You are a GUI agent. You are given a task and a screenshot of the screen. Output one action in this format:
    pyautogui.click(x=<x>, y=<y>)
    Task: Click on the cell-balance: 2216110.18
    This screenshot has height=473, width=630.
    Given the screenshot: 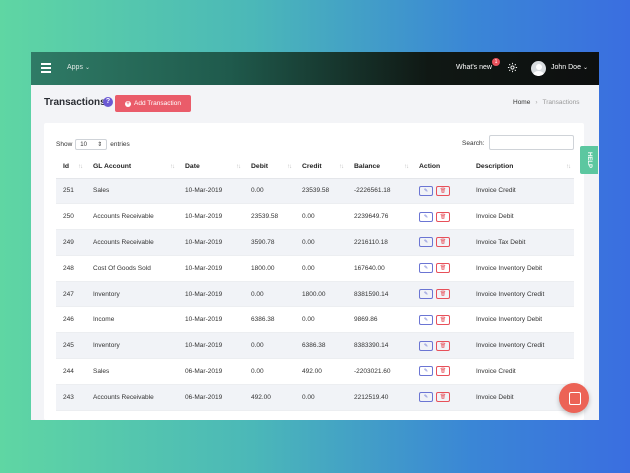 What is the action you would take?
    pyautogui.click(x=379, y=242)
    